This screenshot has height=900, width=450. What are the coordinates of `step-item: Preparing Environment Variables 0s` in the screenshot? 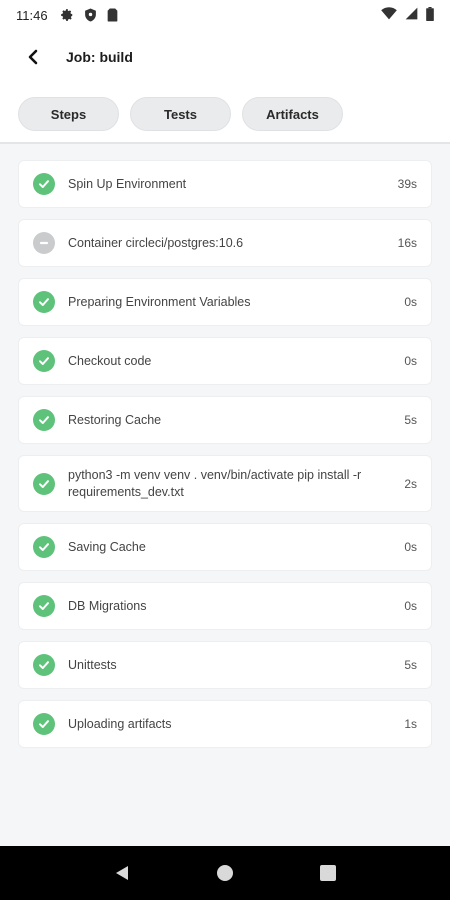 It's located at (225, 302).